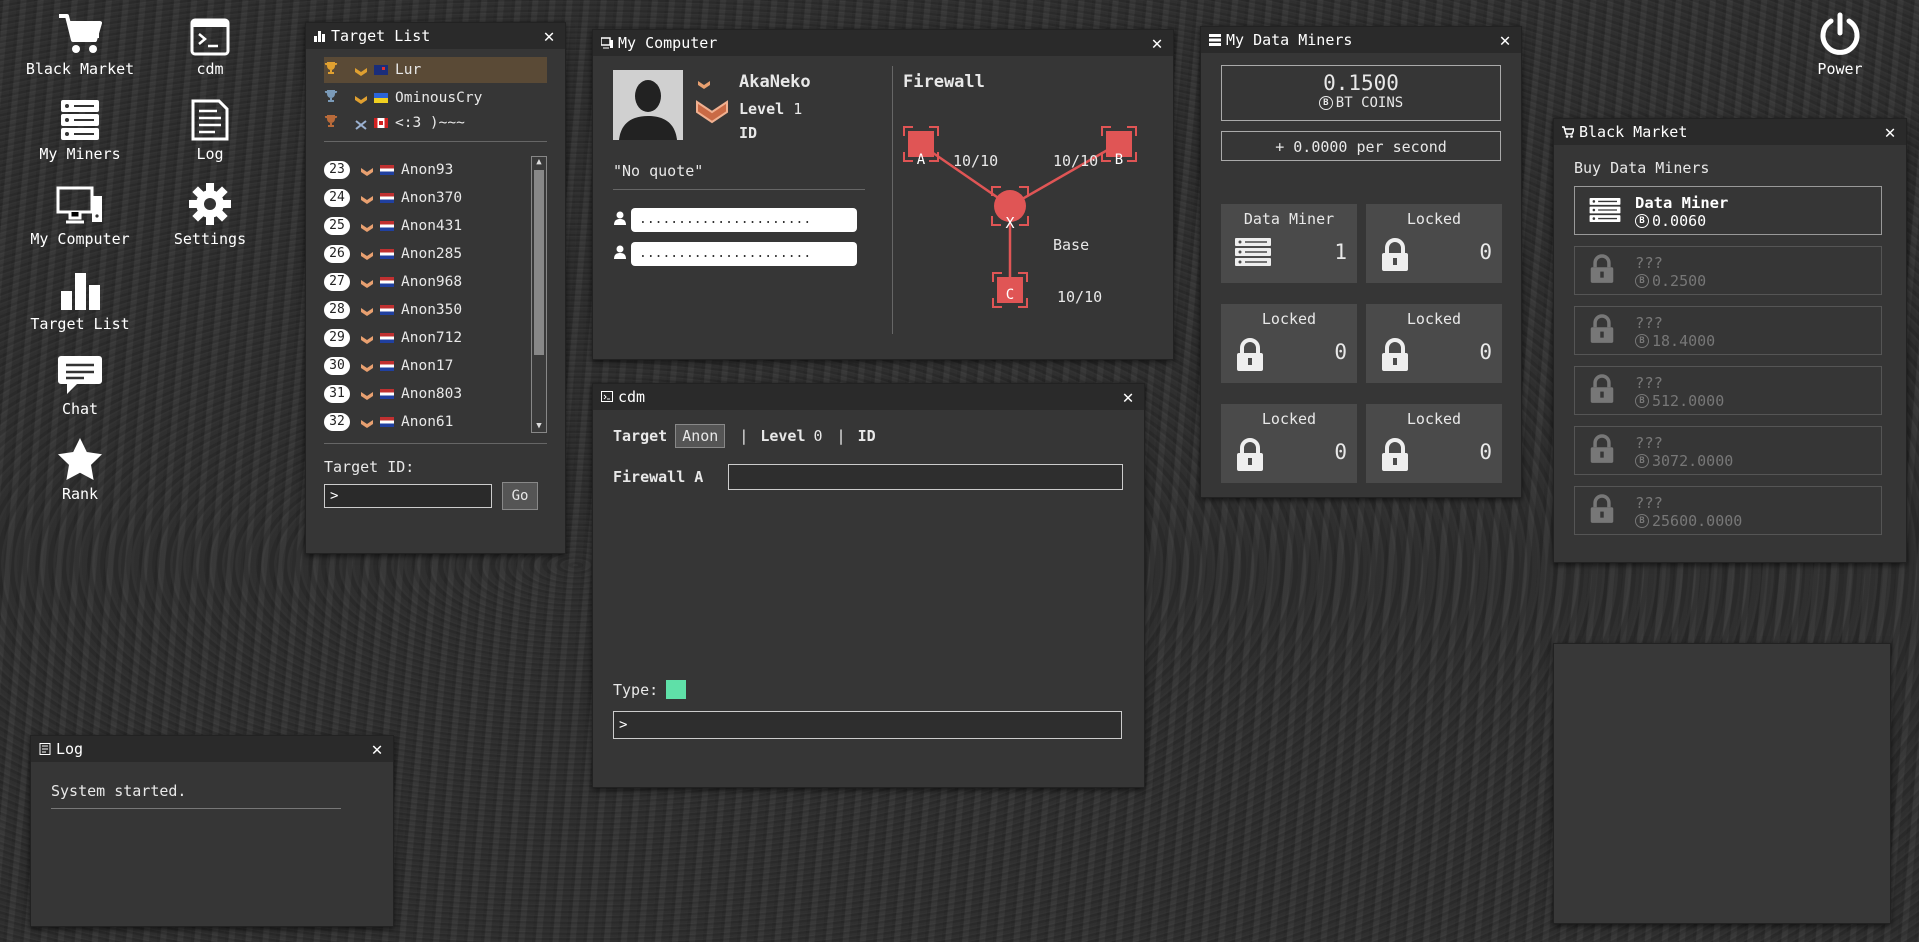 The width and height of the screenshot is (1919, 942). Describe the element at coordinates (435, 254) in the screenshot. I see `target-row: 26 Anon285` at that location.